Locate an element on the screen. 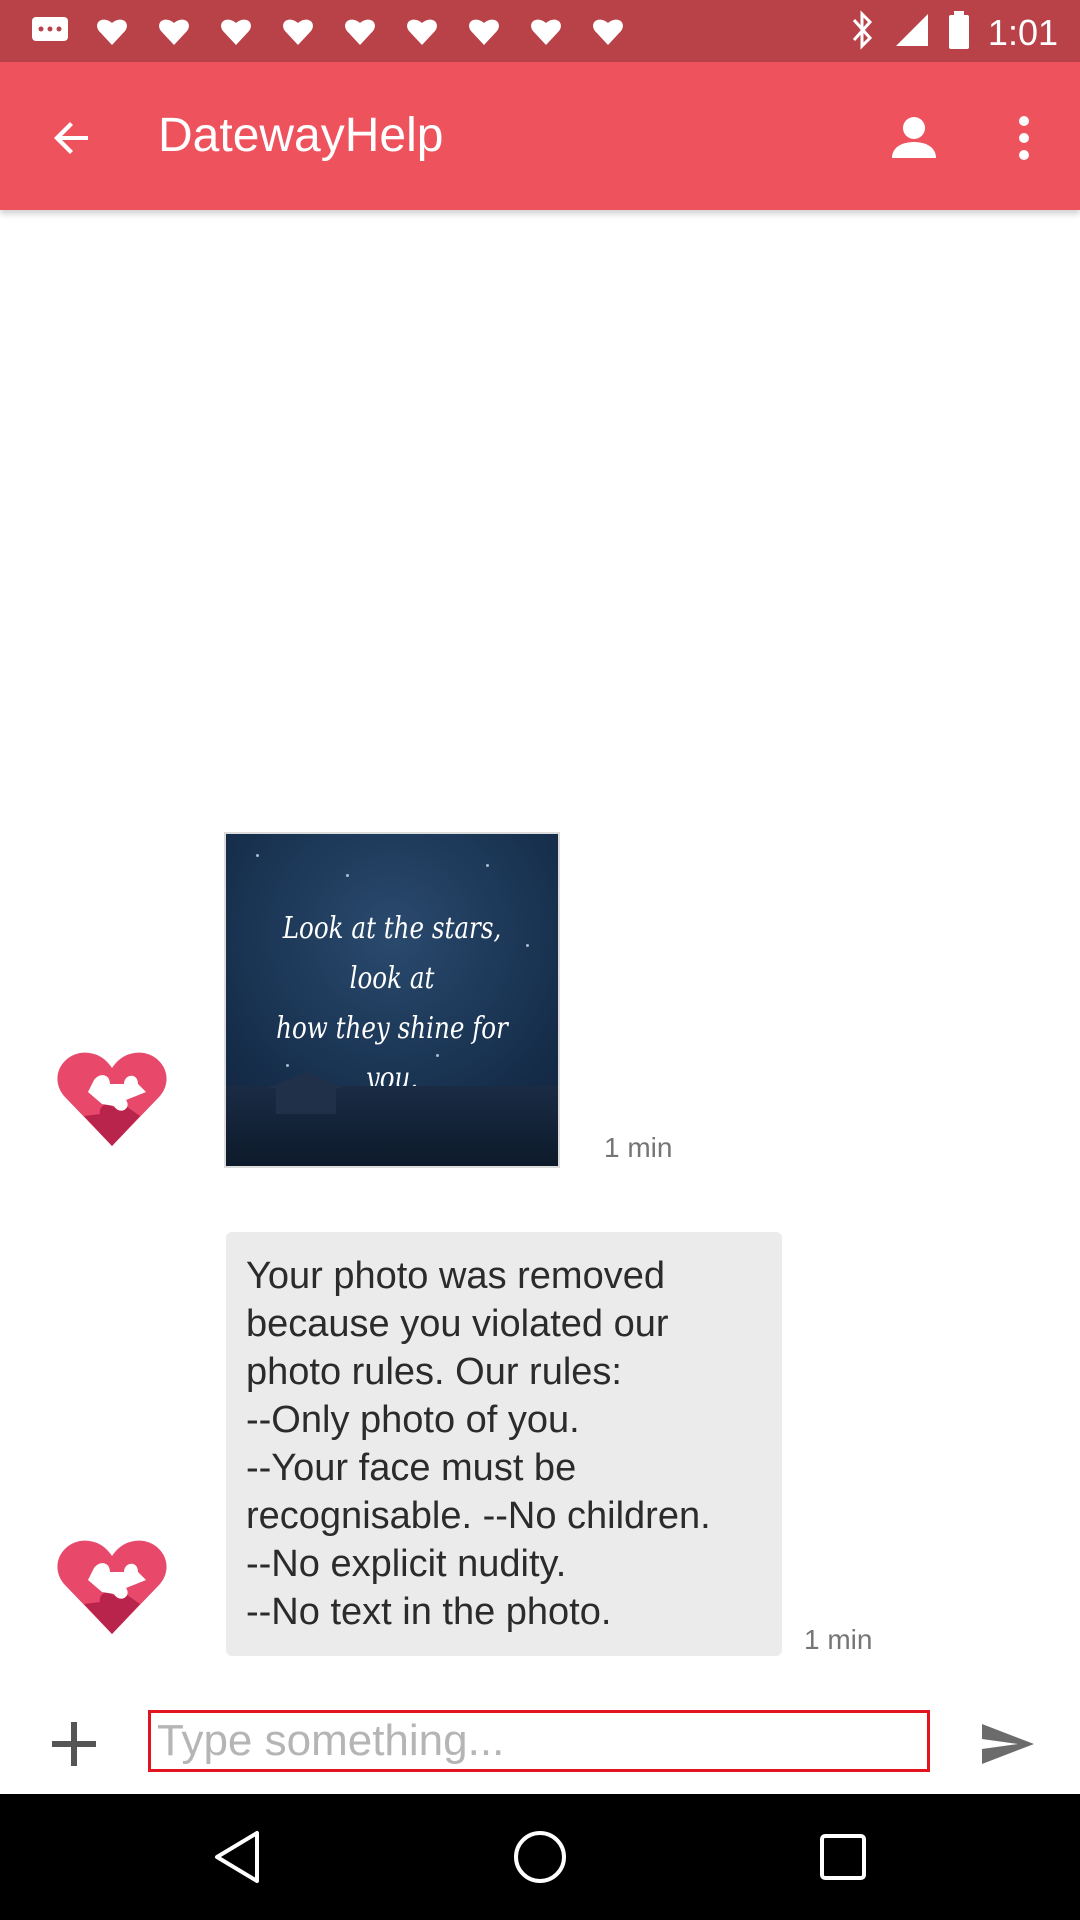 Image resolution: width=1080 pixels, height=1920 pixels. signal-icon is located at coordinates (912, 32).